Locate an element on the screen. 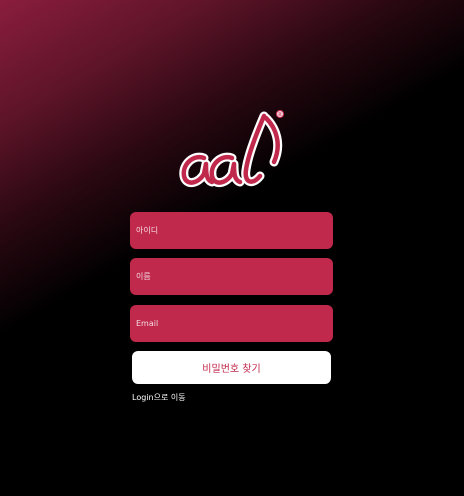 The image size is (464, 496). user-id-input is located at coordinates (231, 230).